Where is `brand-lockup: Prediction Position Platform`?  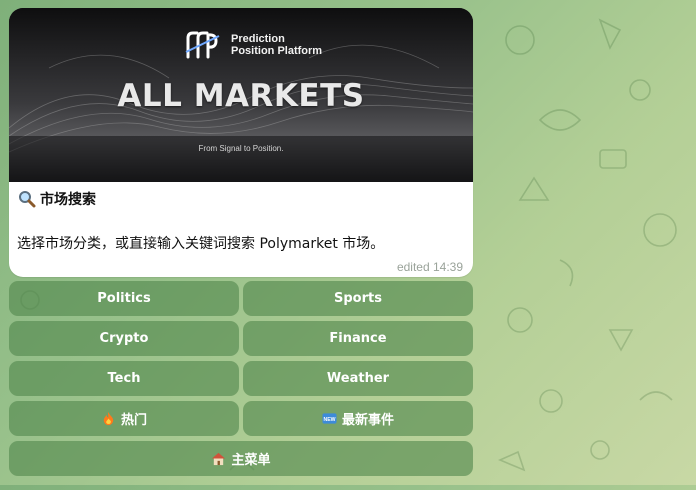 brand-lockup: Prediction Position Platform is located at coordinates (252, 45).